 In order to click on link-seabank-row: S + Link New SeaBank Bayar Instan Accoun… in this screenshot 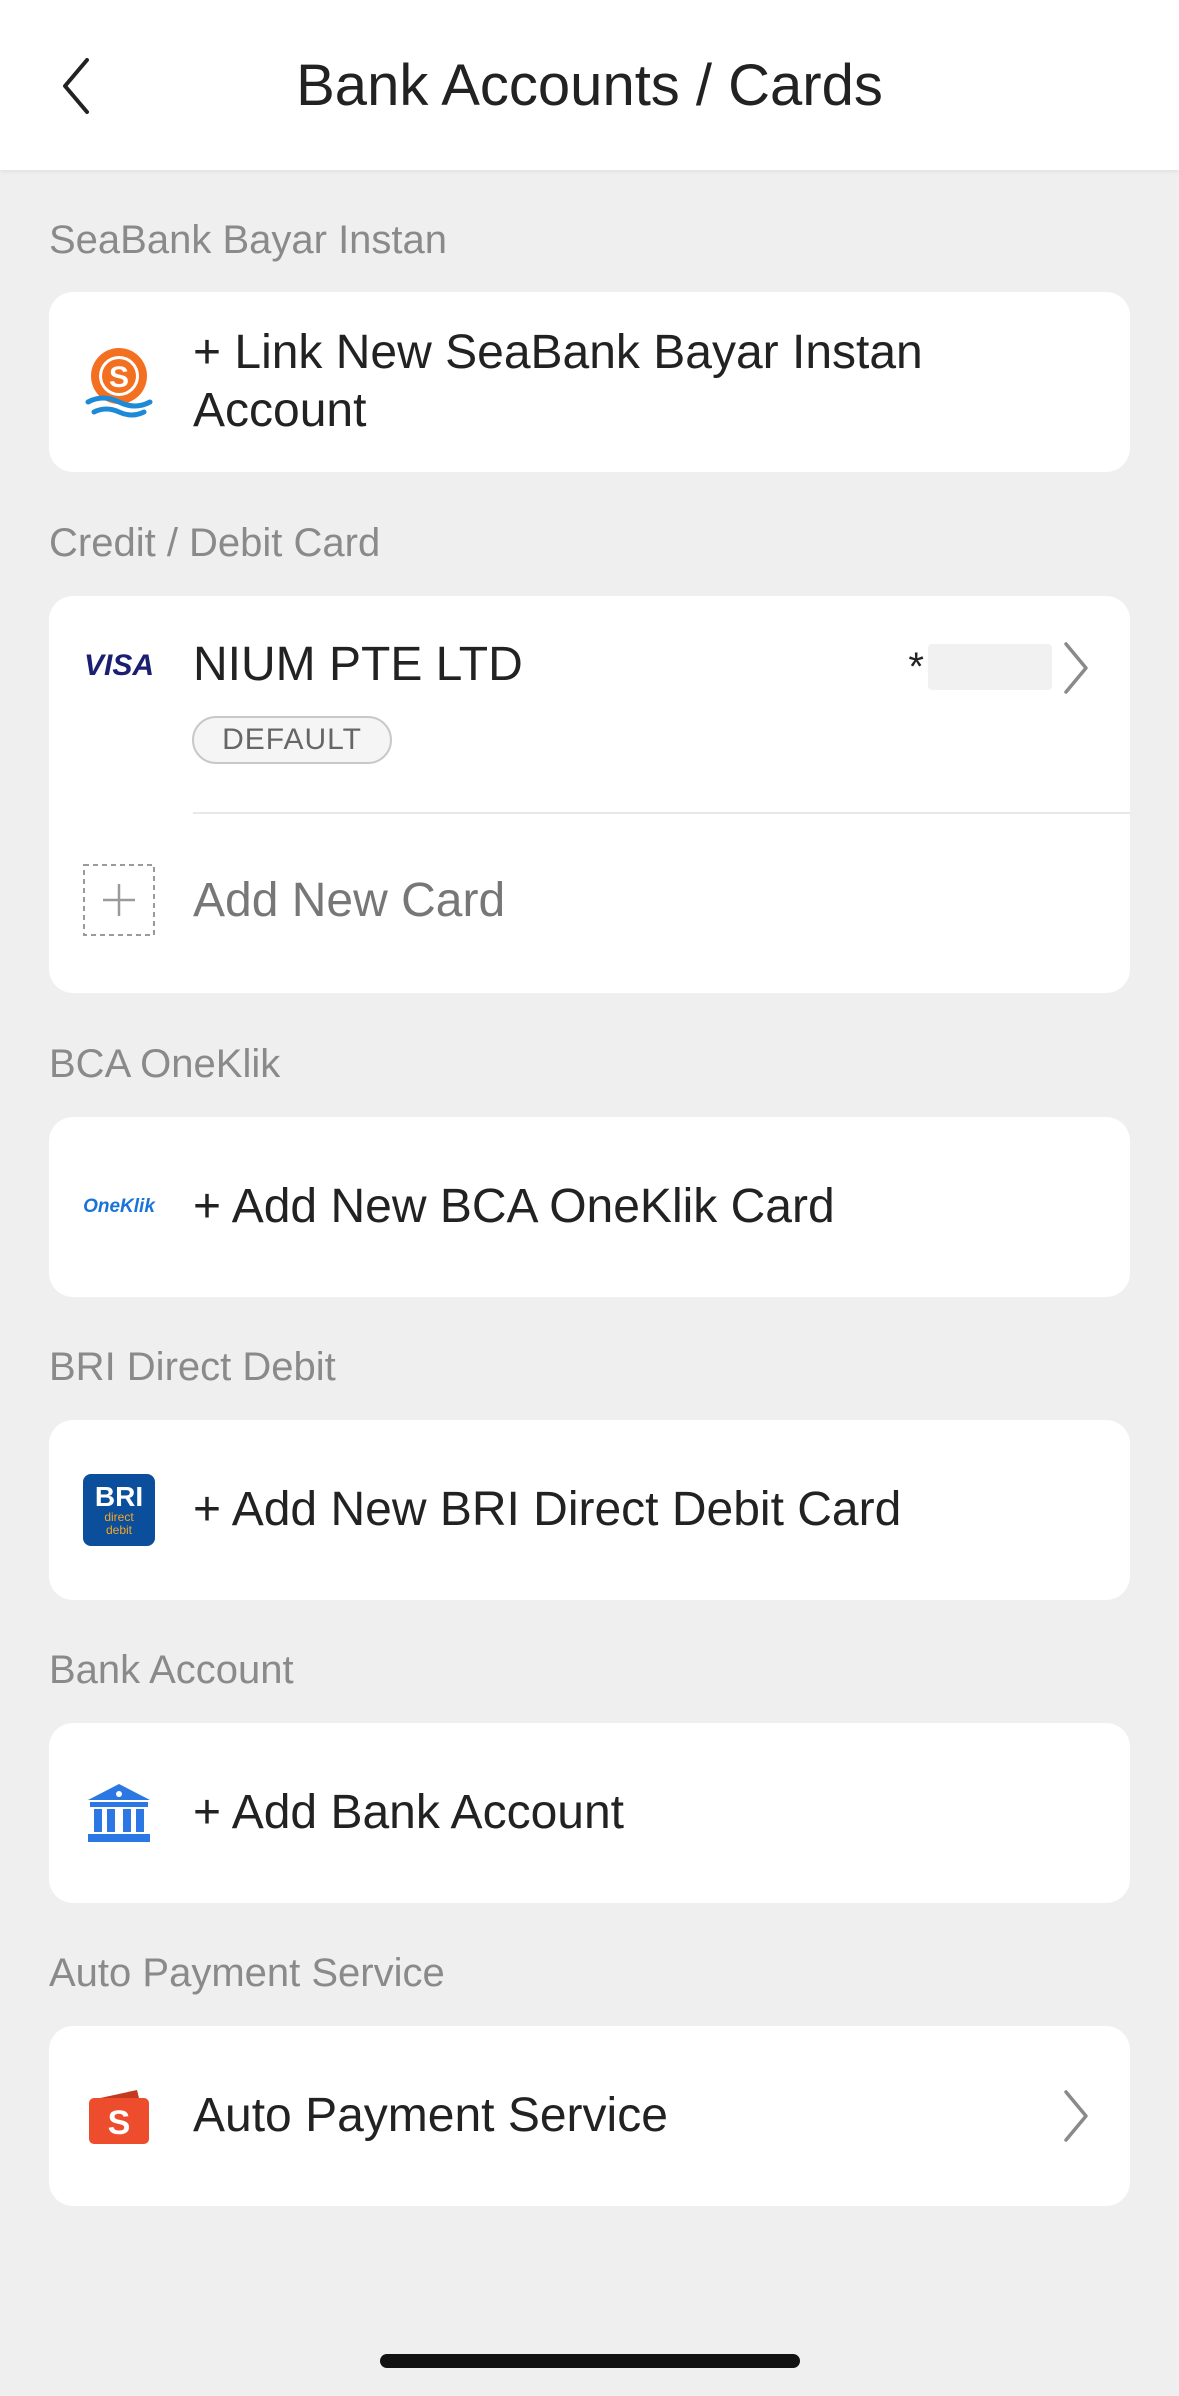, I will do `click(589, 382)`.